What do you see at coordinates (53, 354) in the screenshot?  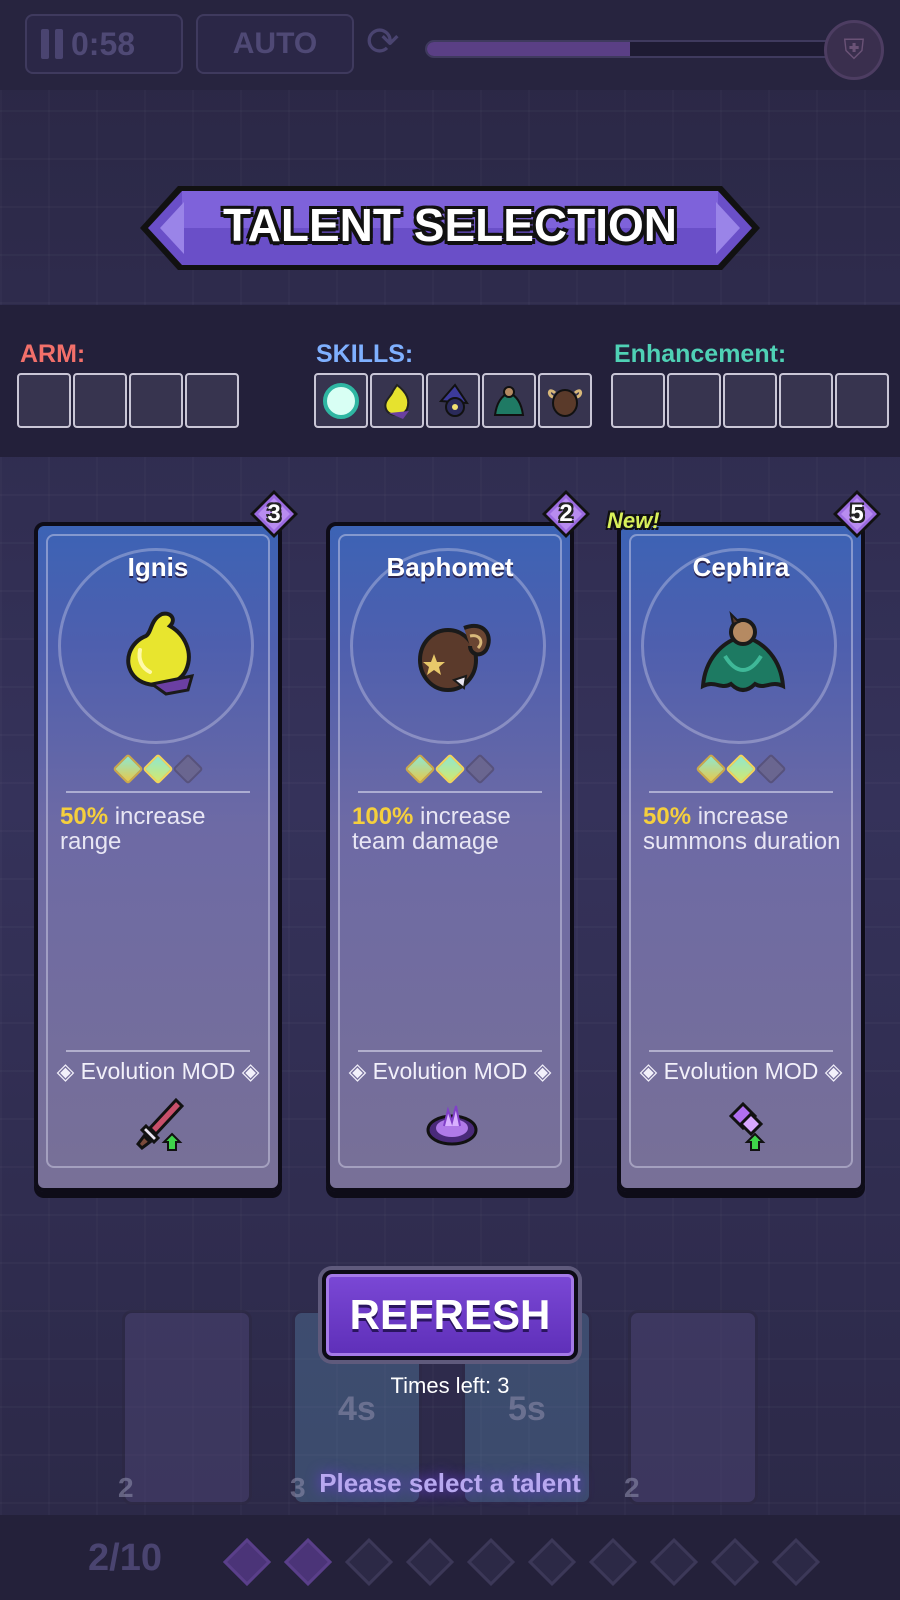 I see `arm-label: ARM:` at bounding box center [53, 354].